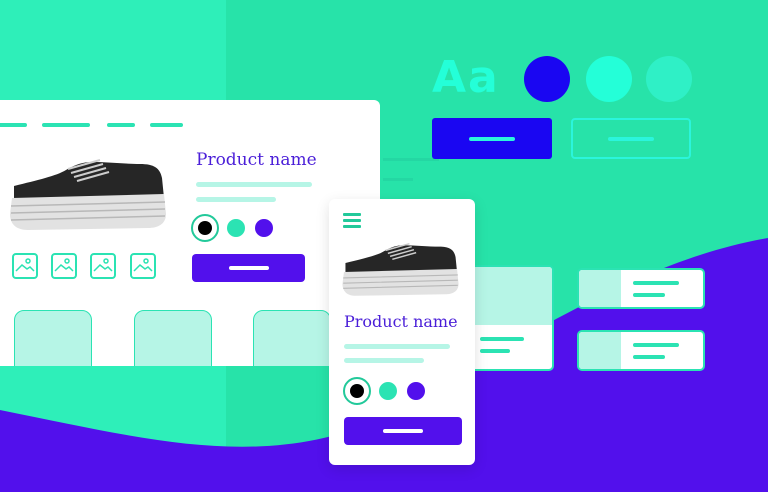  What do you see at coordinates (609, 79) in the screenshot?
I see `color-swatch-cyan` at bounding box center [609, 79].